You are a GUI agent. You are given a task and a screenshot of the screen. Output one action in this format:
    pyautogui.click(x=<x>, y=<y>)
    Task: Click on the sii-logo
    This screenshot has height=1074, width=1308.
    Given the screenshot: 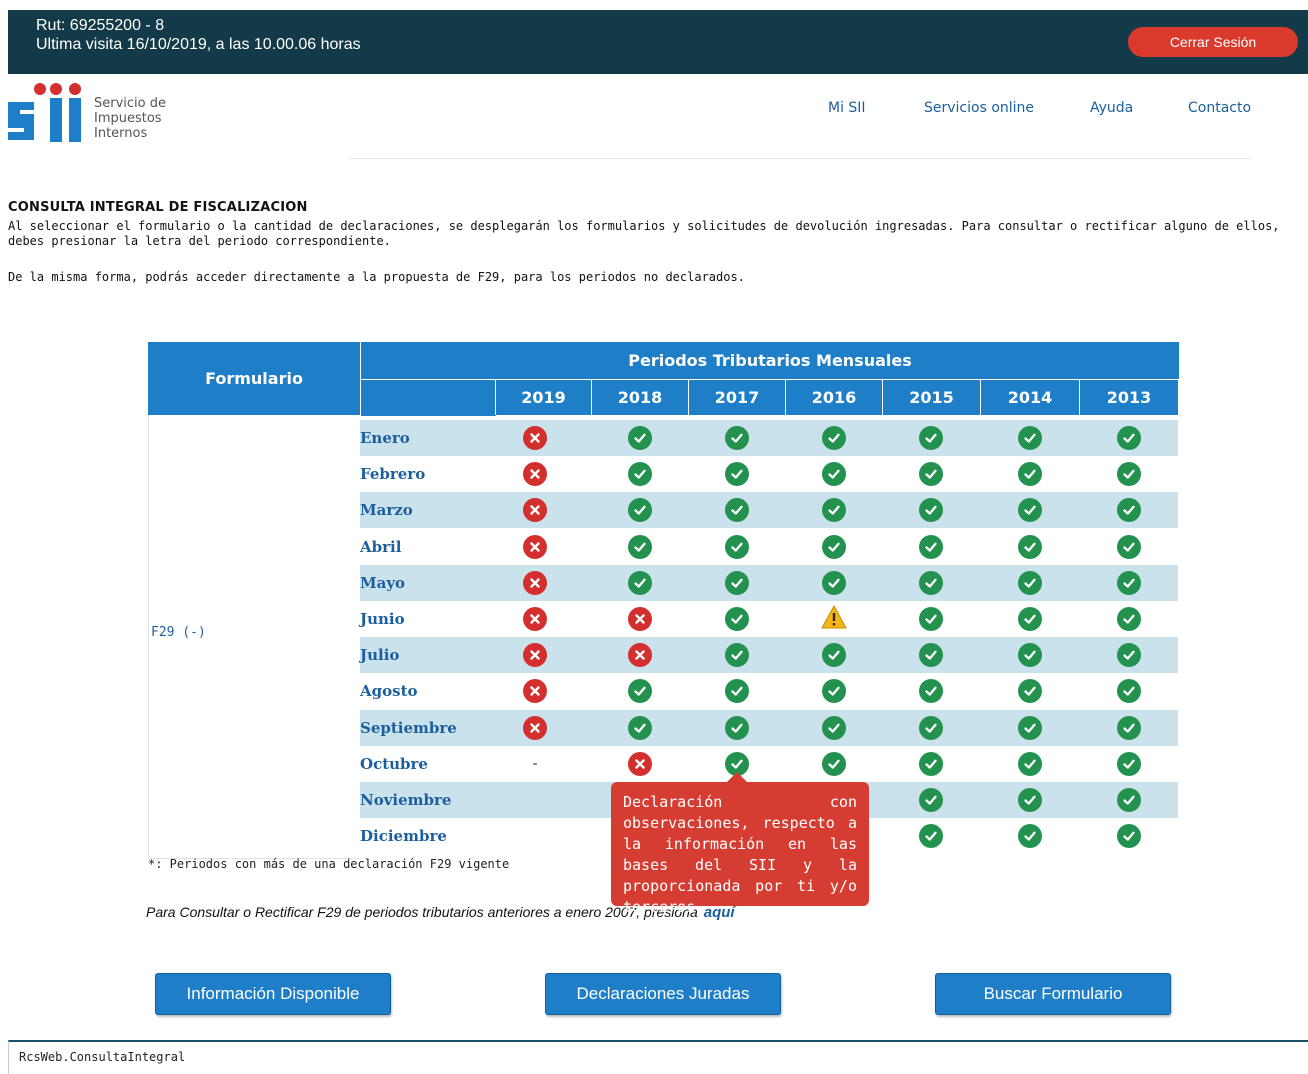 What is the action you would take?
    pyautogui.click(x=48, y=113)
    